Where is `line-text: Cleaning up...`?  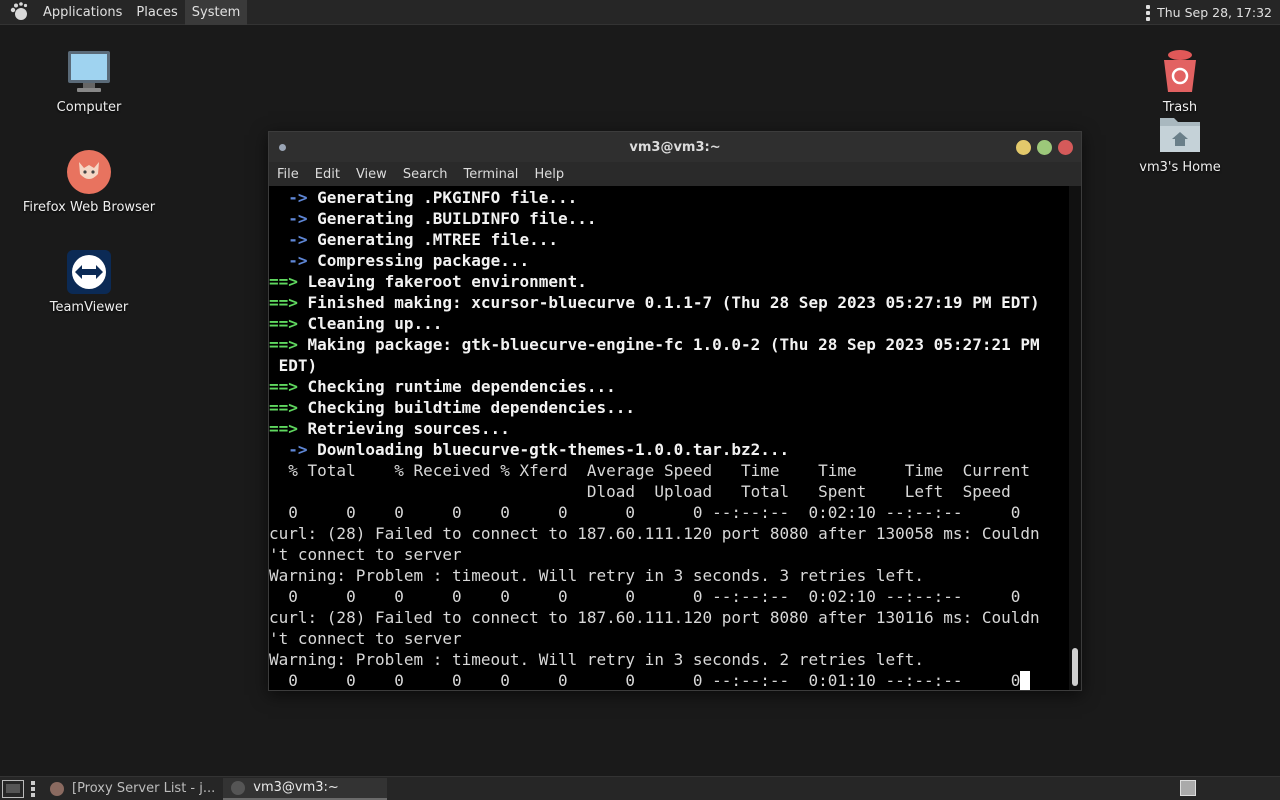
line-text: Cleaning up... is located at coordinates (375, 323).